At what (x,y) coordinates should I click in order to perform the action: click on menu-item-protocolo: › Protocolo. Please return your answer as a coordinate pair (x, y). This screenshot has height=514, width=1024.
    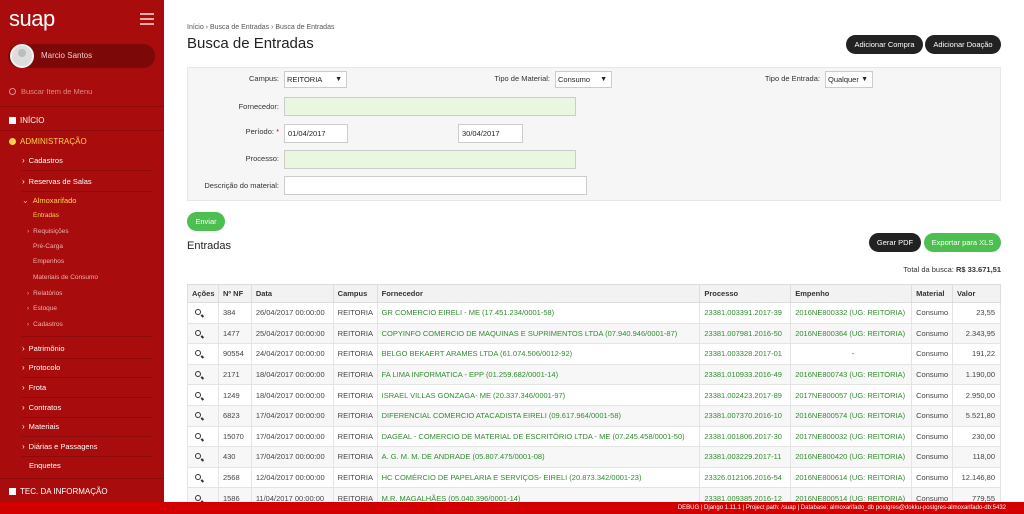
    Looking at the image, I should click on (41, 367).